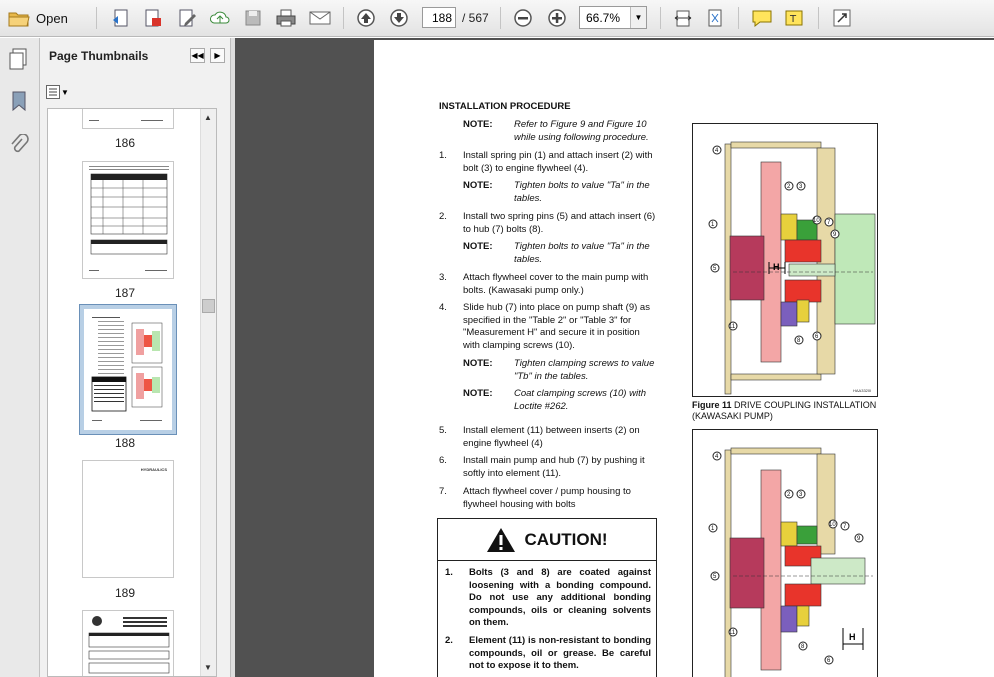 This screenshot has height=677, width=994. I want to click on export-pdf-button, so click(153, 18).